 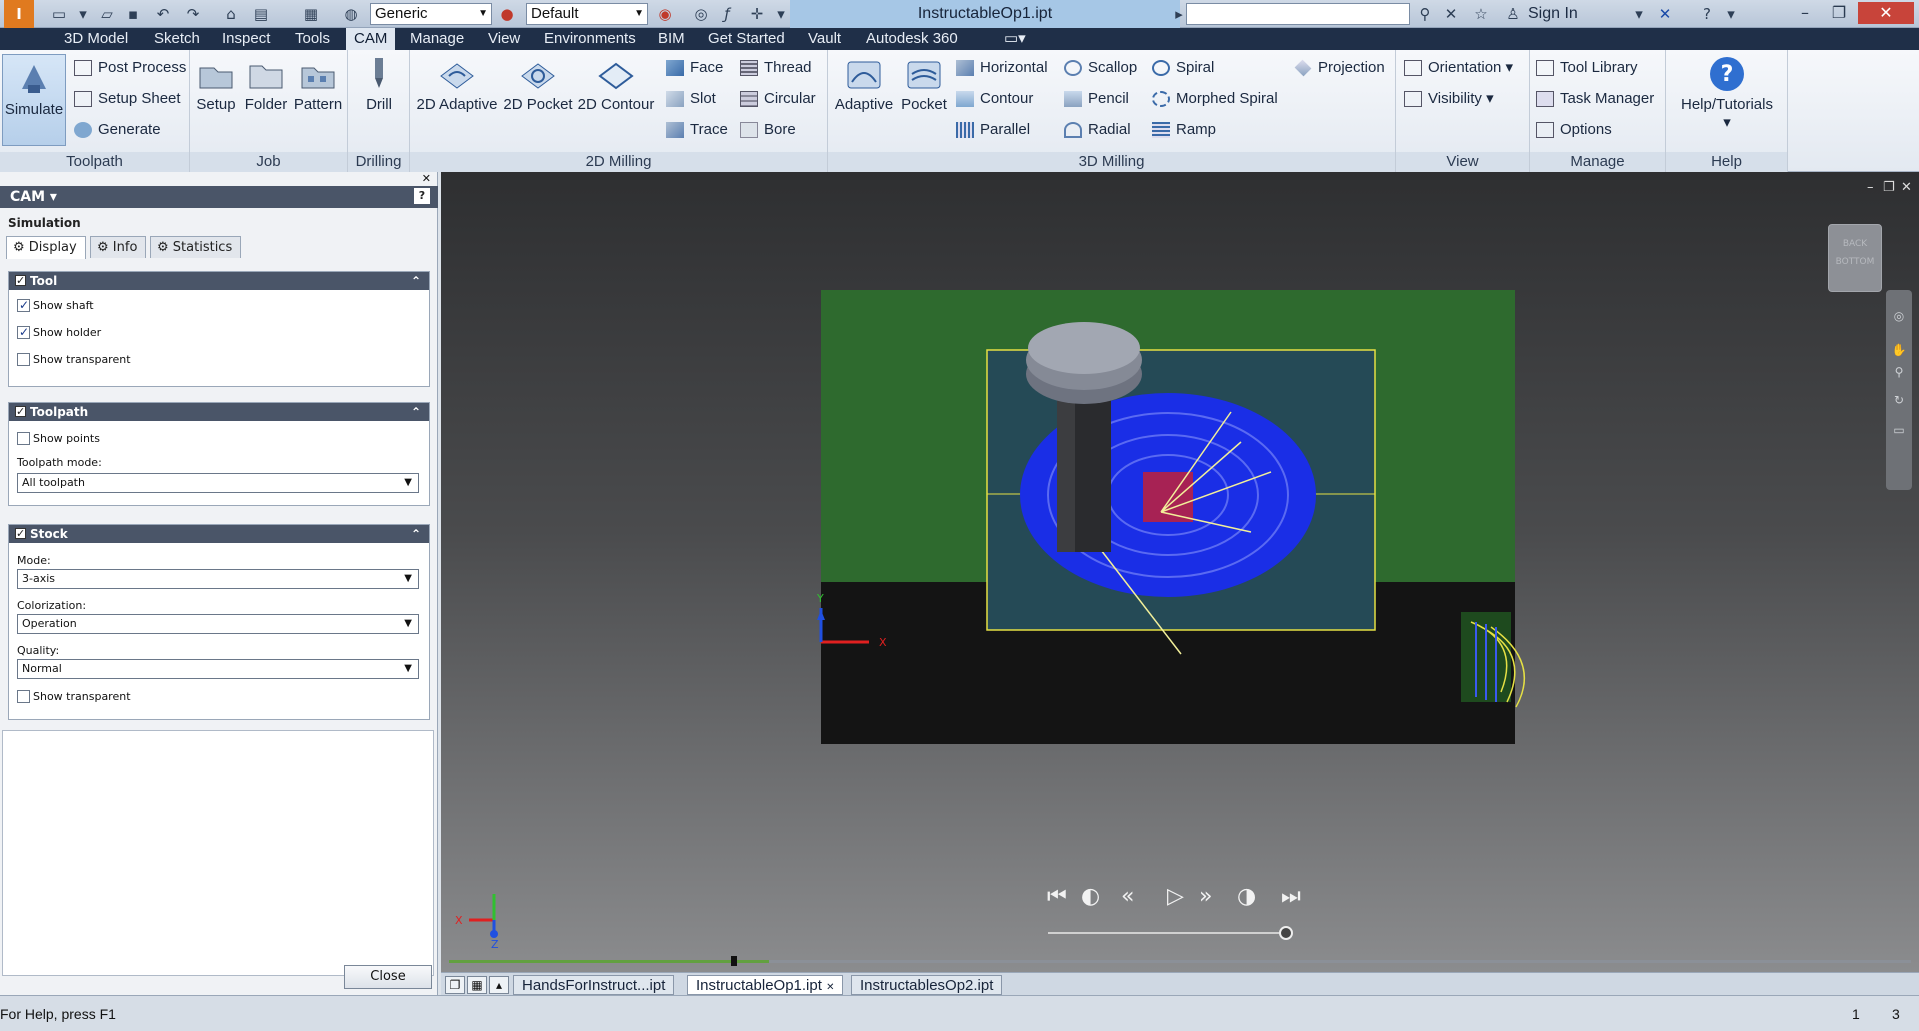 What do you see at coordinates (1425, 14) in the screenshot?
I see `search-icon: ⚲` at bounding box center [1425, 14].